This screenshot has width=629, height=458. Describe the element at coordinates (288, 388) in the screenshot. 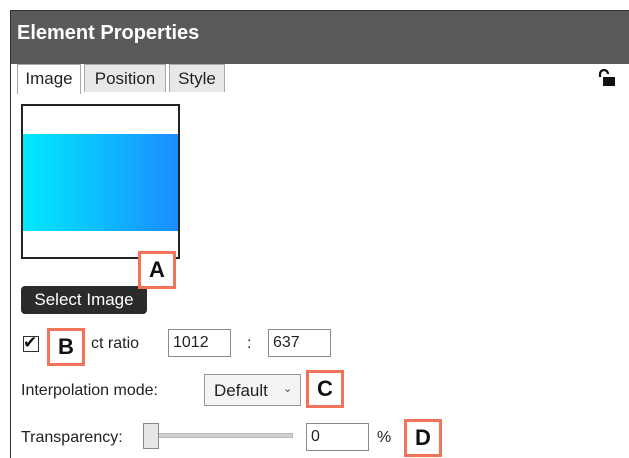

I see `chevron-down-icon: ⌄` at that location.